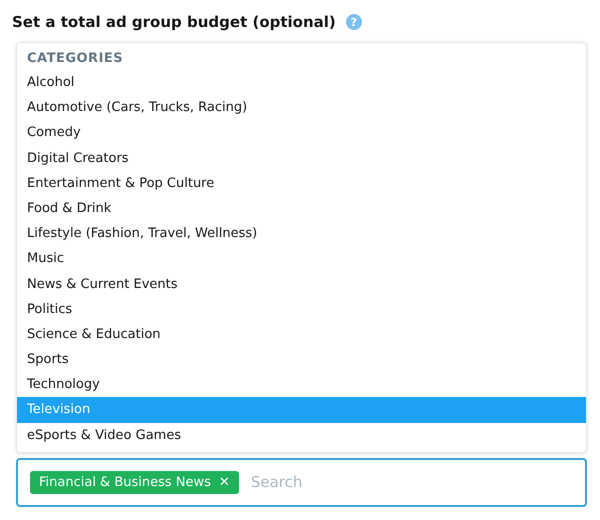  Describe the element at coordinates (301, 435) in the screenshot. I see `menu-item: eSports & Video Games` at that location.